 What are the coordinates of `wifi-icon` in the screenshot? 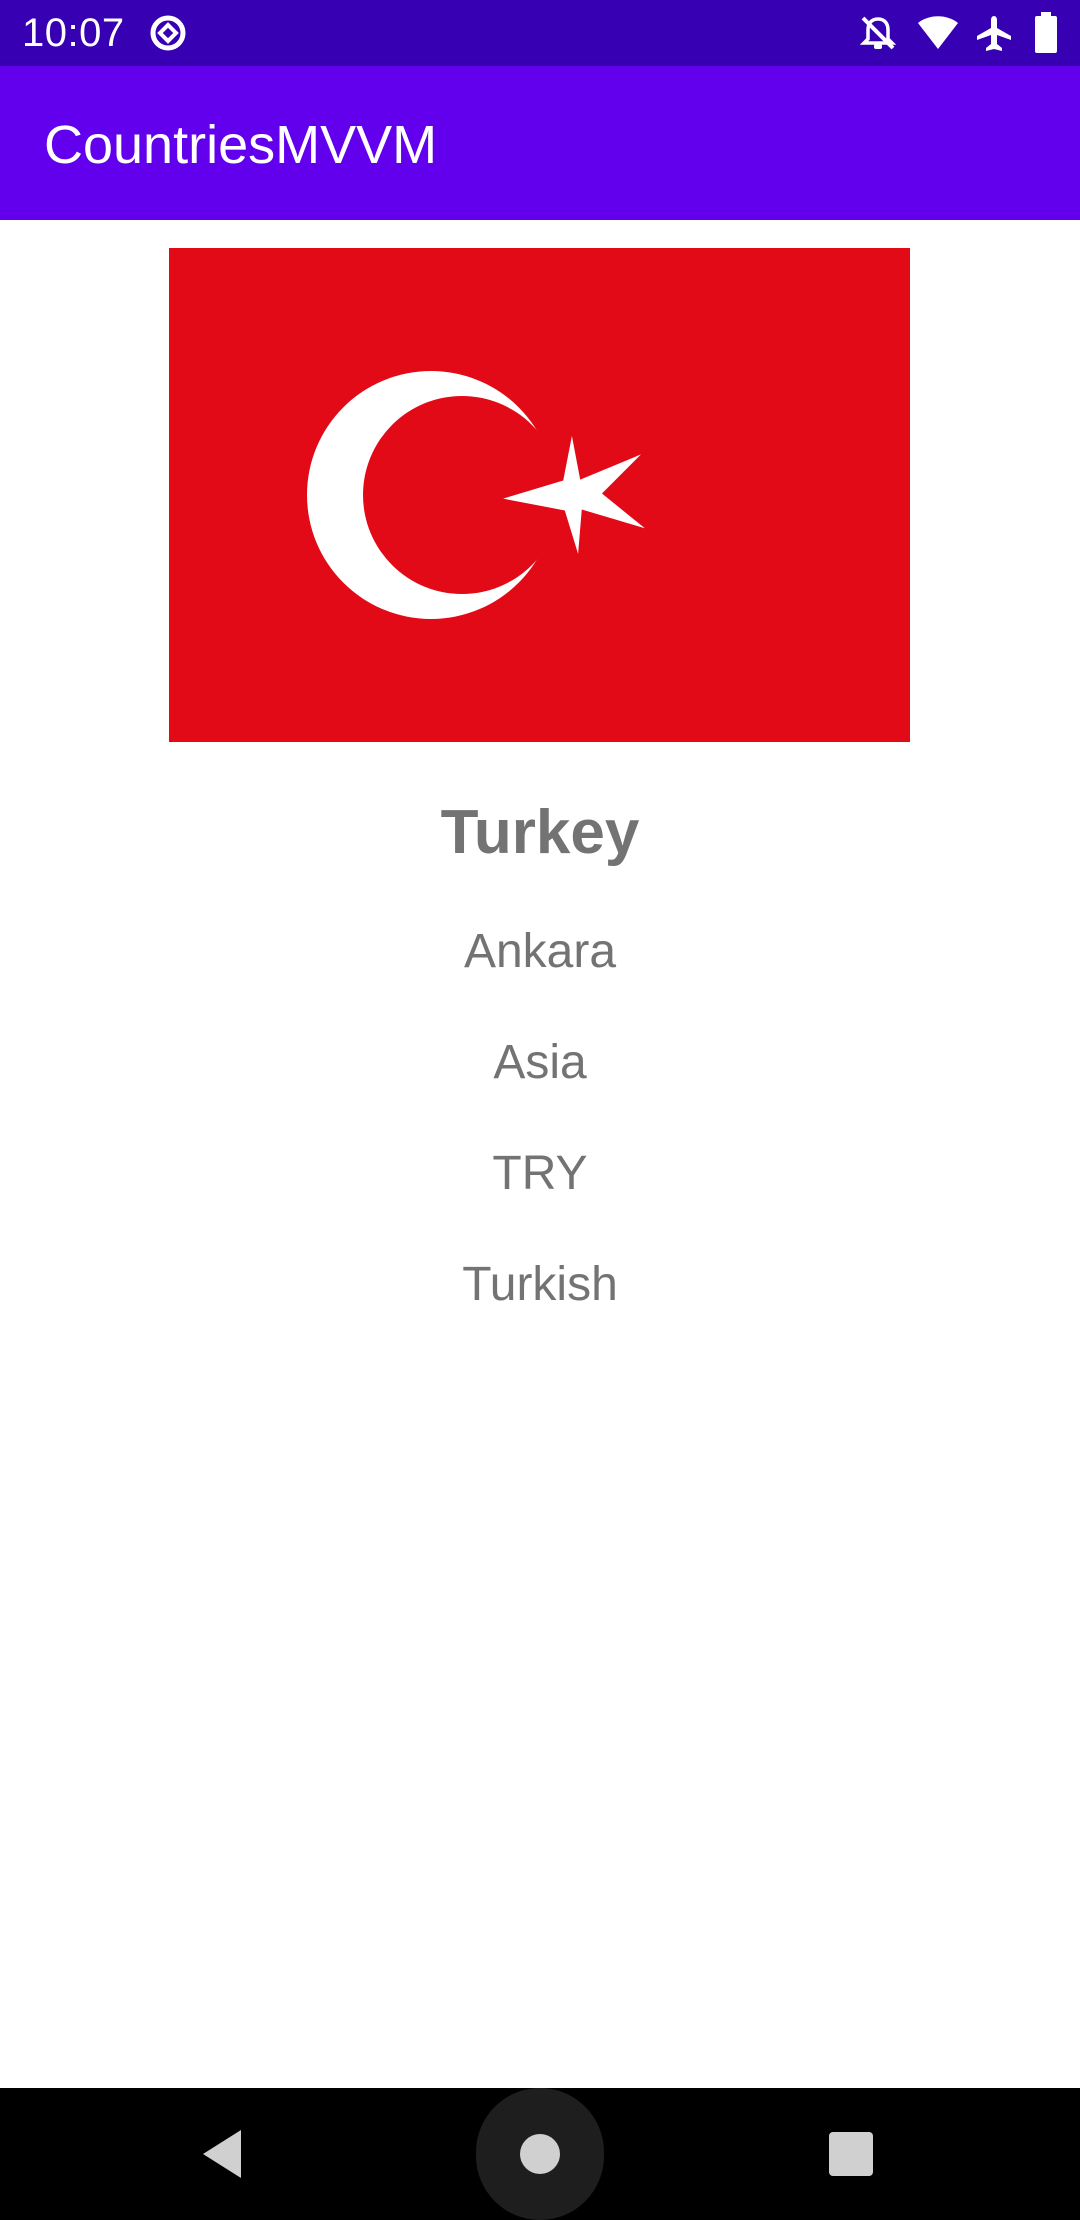 It's located at (938, 32).